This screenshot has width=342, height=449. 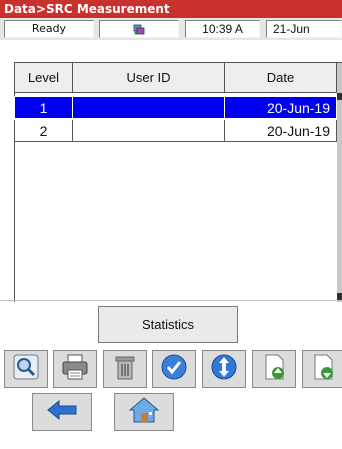 What do you see at coordinates (281, 77) in the screenshot?
I see `column-header-date: Date` at bounding box center [281, 77].